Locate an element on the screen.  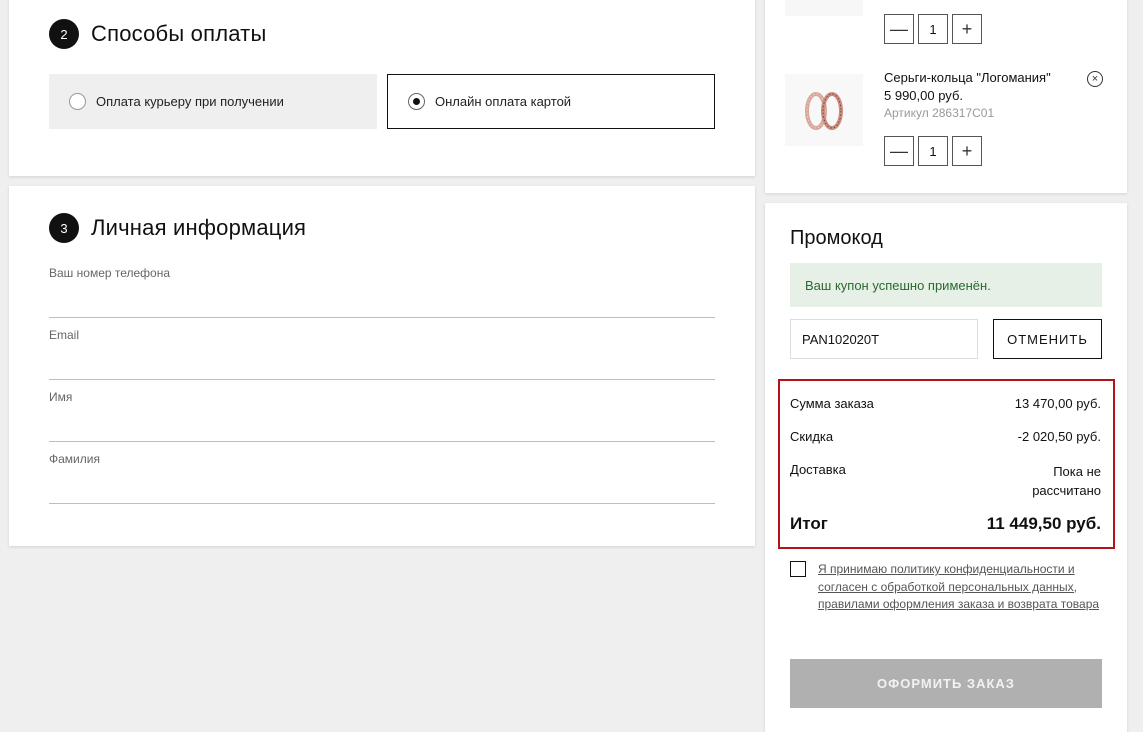
product-price: 5 990,00 руб. is located at coordinates (924, 95).